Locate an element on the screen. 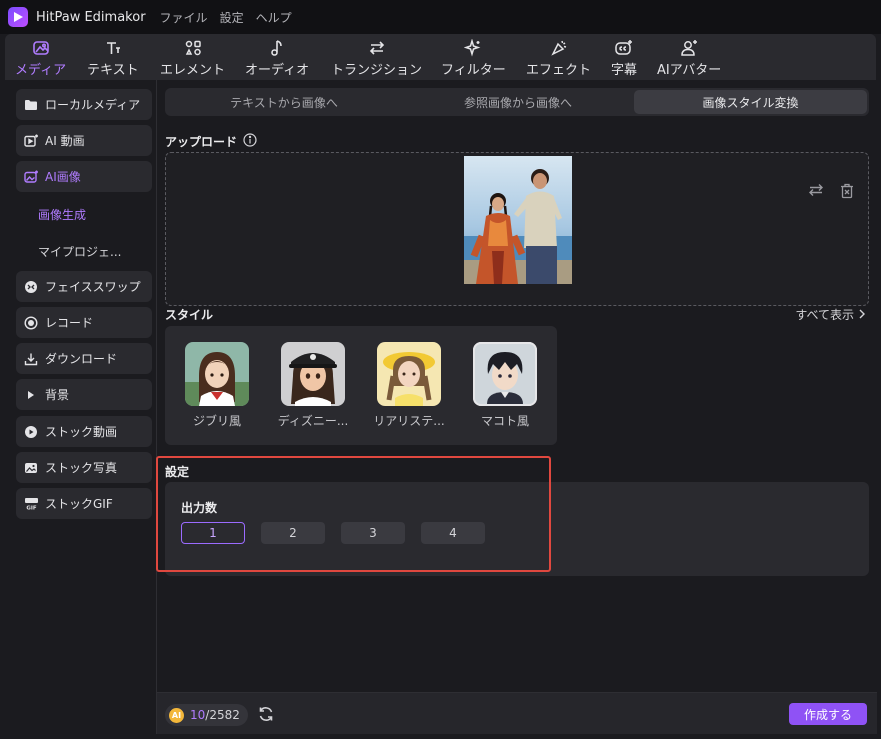 Image resolution: width=881 pixels, height=739 pixels. menu-settings: 設定 is located at coordinates (232, 17).